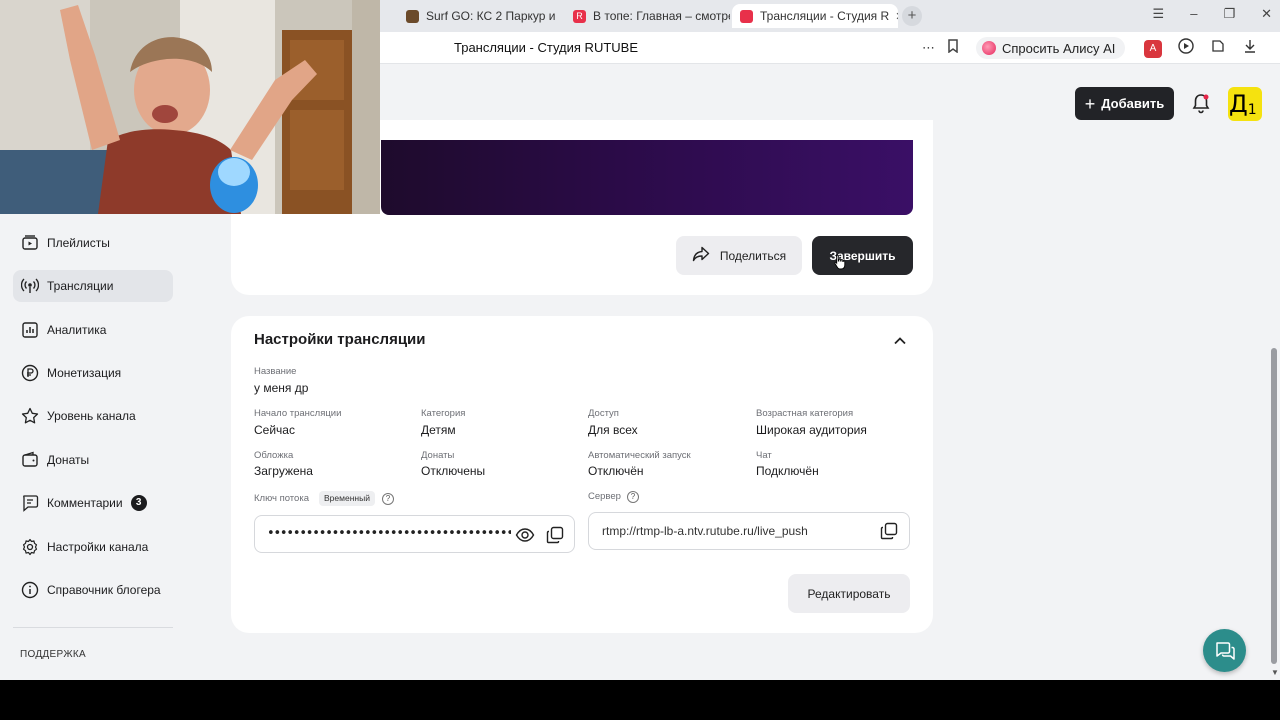 The height and width of the screenshot is (720, 1280). I want to click on field-label: Автоматический запуск, so click(639, 455).